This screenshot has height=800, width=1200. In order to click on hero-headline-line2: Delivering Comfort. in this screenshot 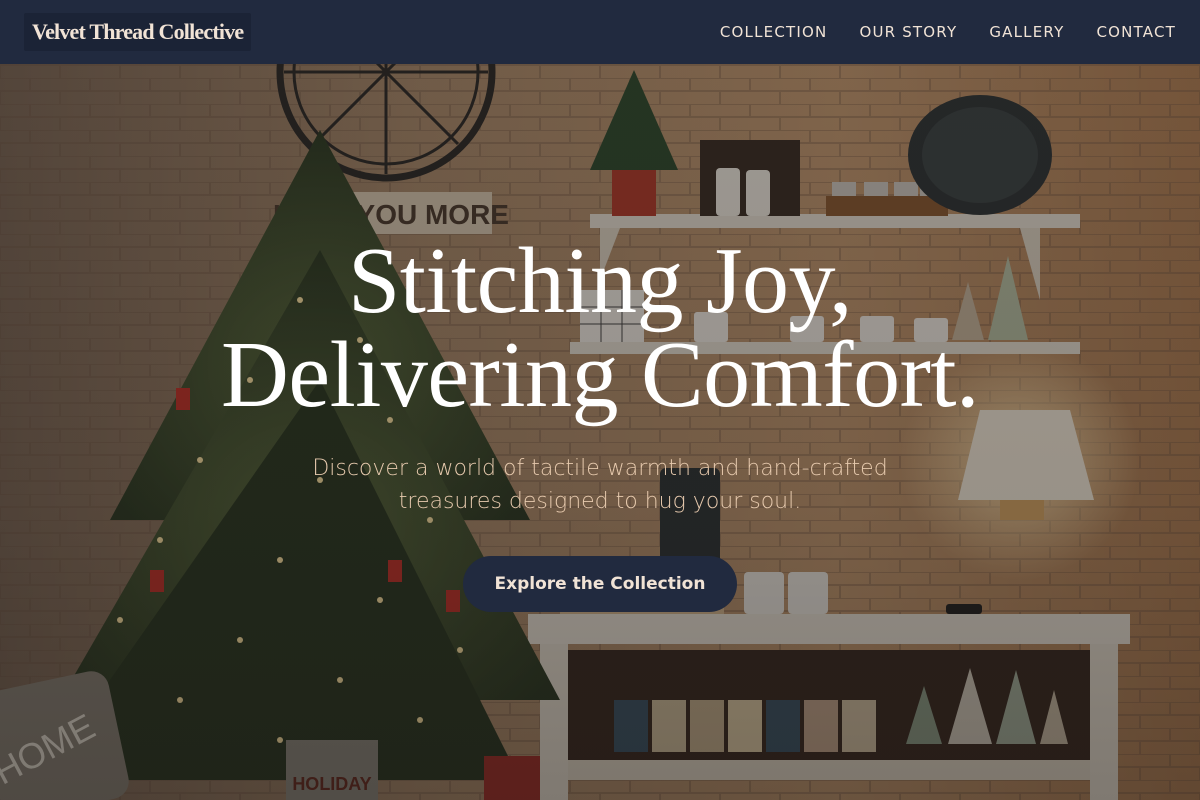, I will do `click(600, 375)`.